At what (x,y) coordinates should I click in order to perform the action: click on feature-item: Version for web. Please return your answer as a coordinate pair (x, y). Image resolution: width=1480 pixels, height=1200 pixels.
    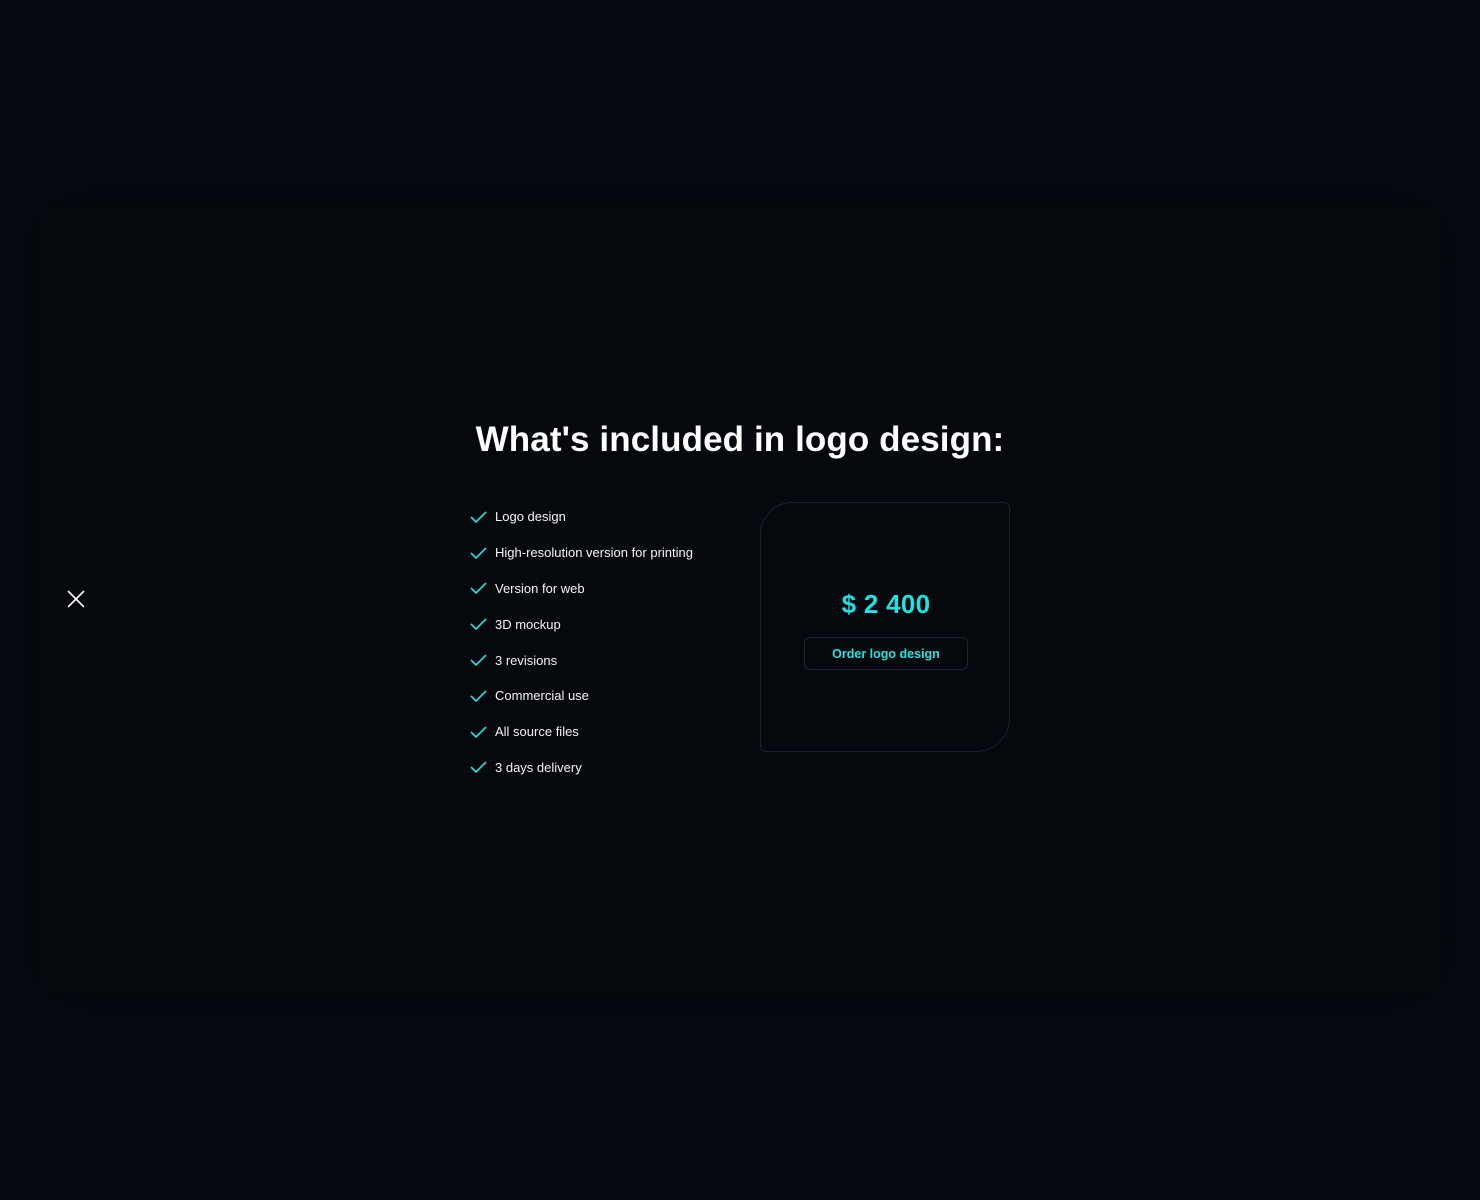
    Looking at the image, I should click on (581, 589).